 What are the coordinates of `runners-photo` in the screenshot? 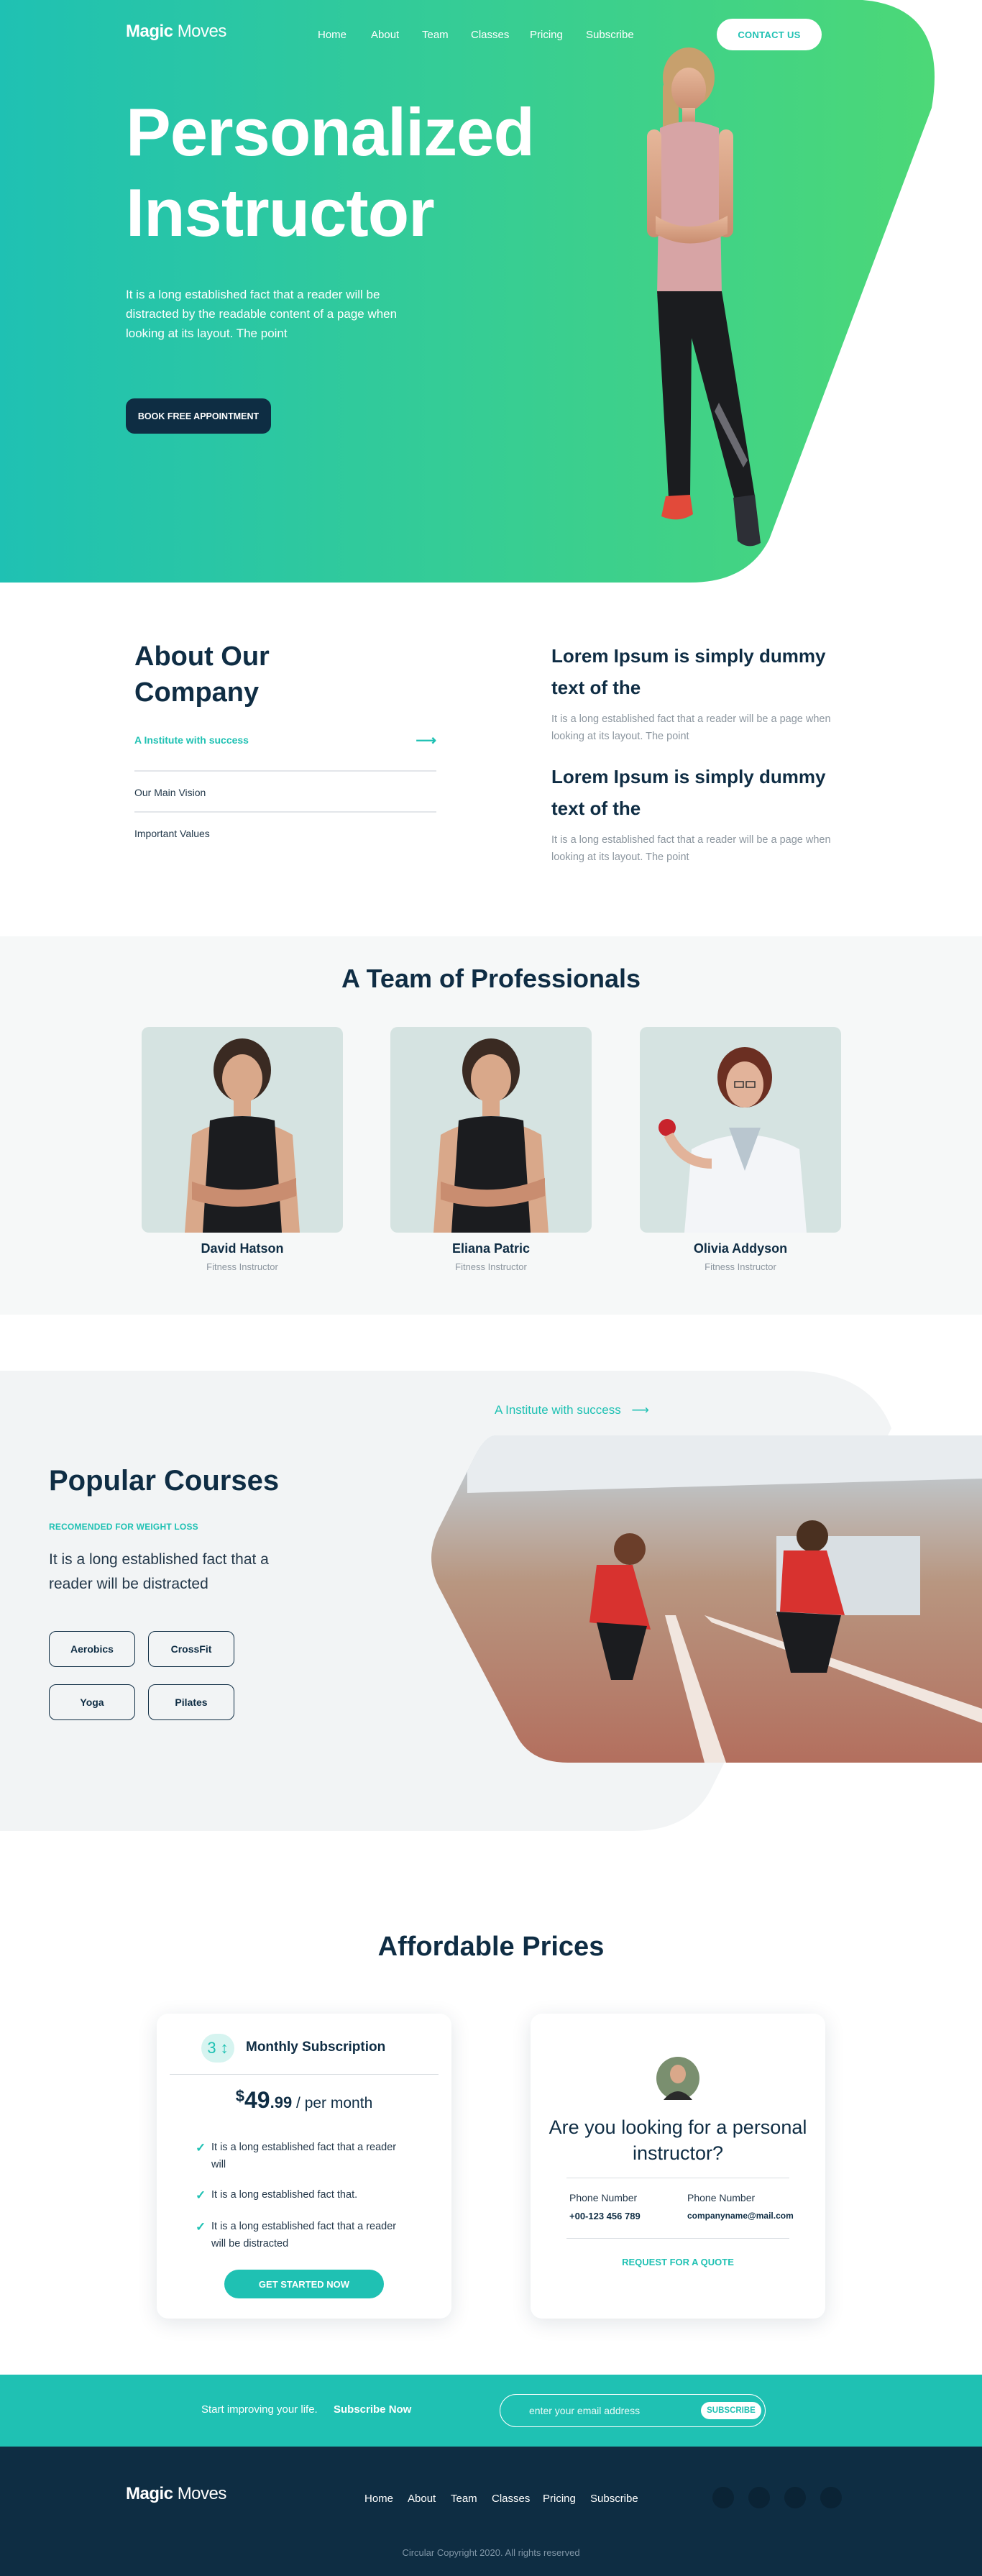 It's located at (706, 1599).